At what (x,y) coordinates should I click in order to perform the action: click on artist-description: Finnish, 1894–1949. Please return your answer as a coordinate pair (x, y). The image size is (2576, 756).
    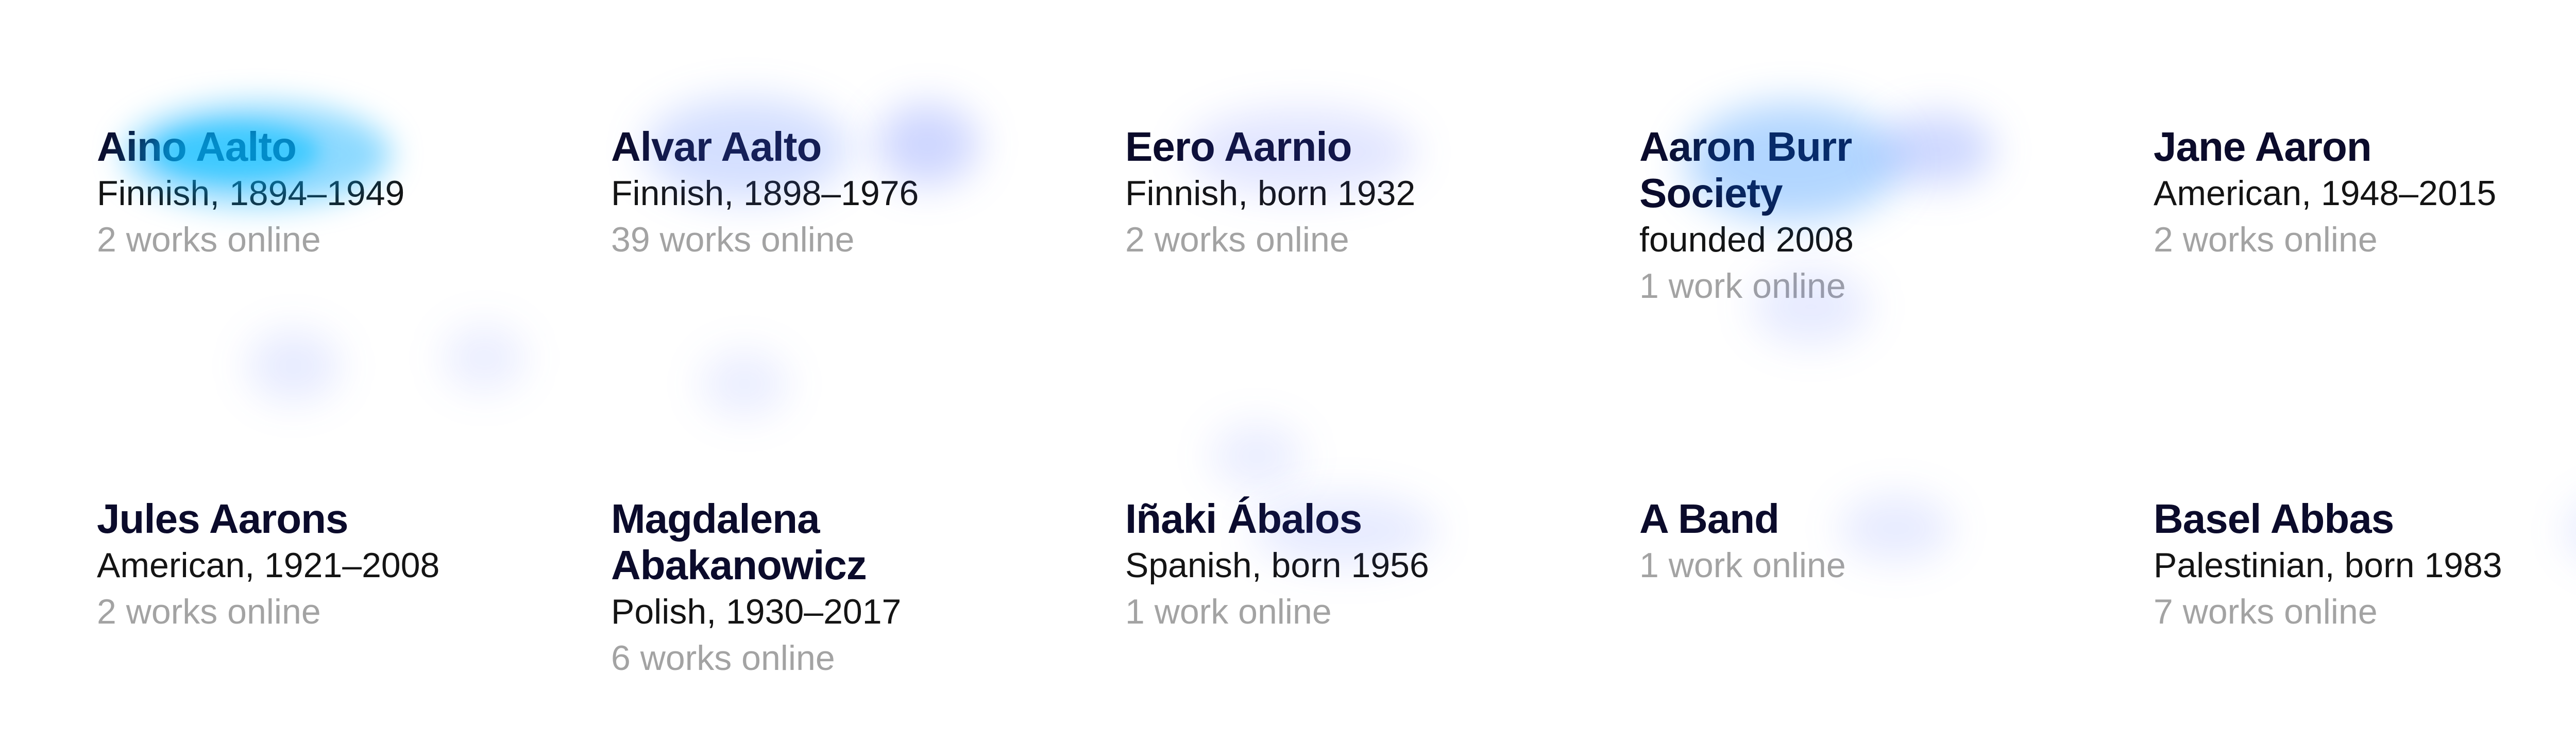
    Looking at the image, I should click on (251, 193).